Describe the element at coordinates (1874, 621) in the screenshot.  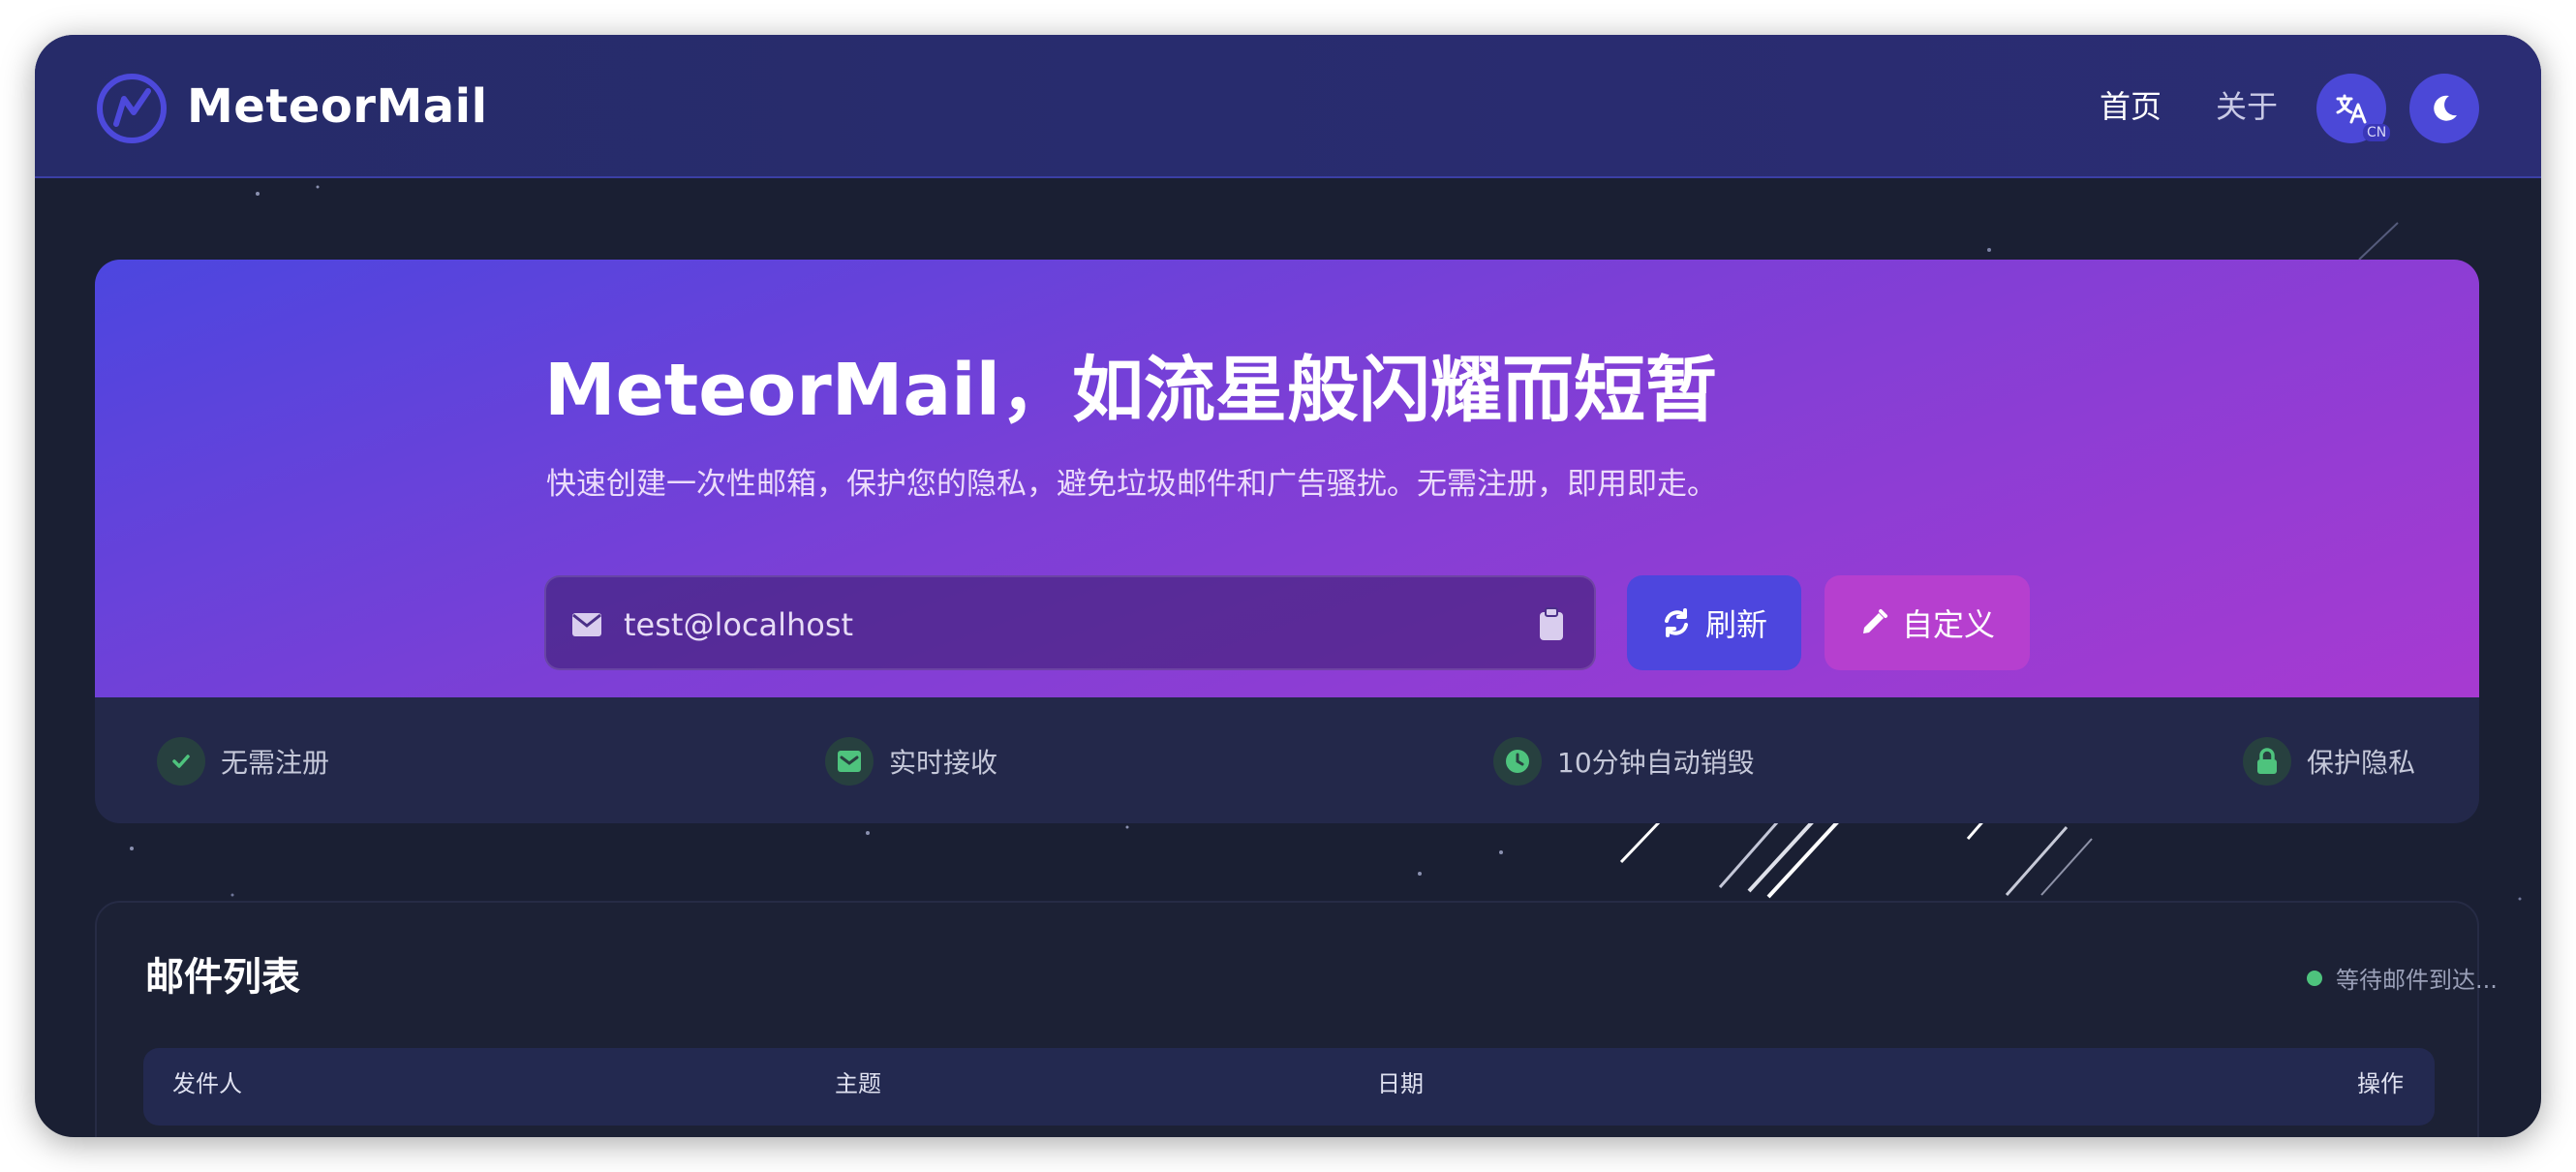
I see `pencil-icon` at that location.